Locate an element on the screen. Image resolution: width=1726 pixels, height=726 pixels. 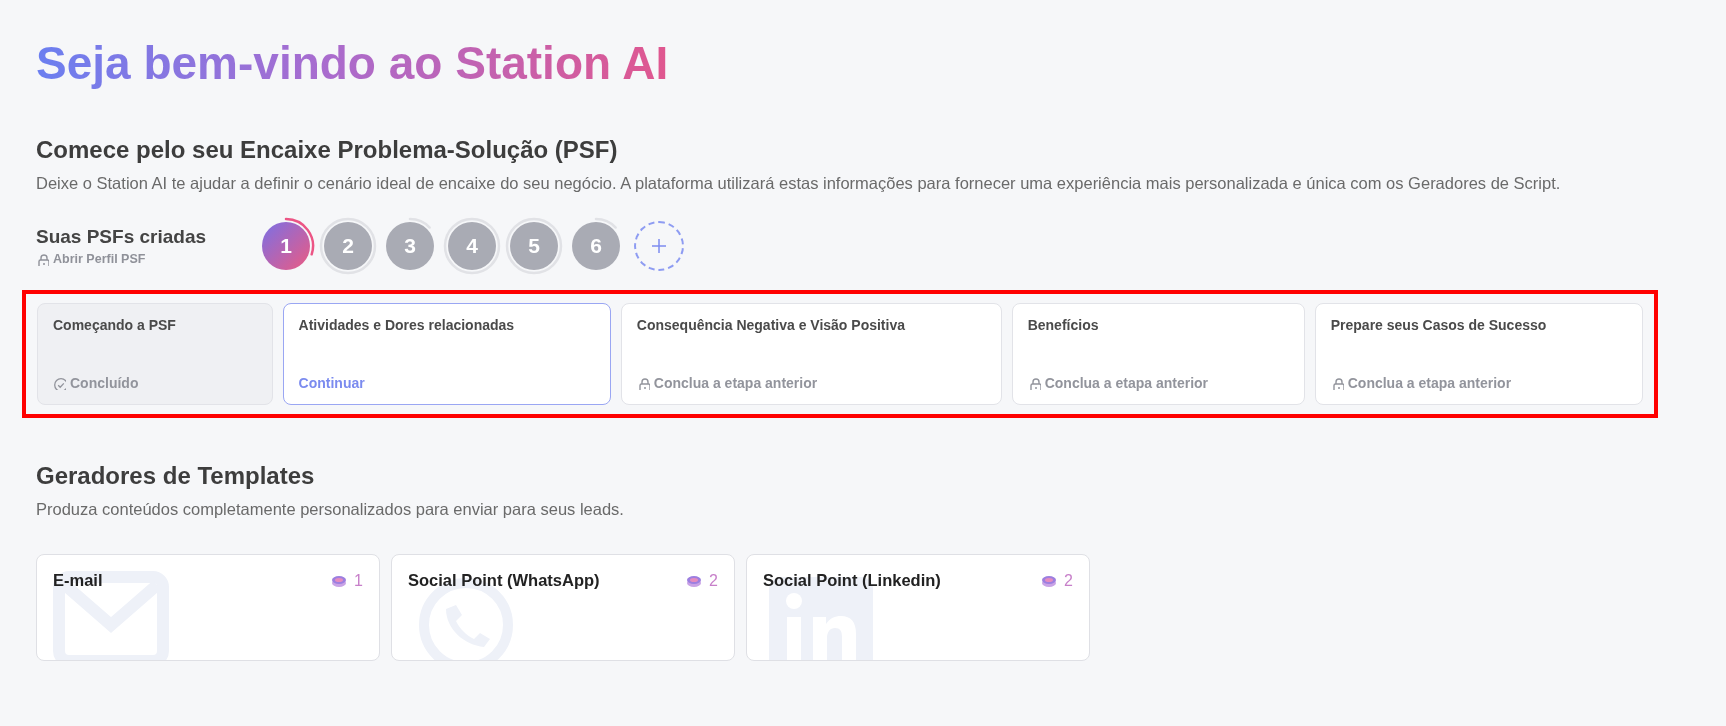
add-button is located at coordinates (659, 246).